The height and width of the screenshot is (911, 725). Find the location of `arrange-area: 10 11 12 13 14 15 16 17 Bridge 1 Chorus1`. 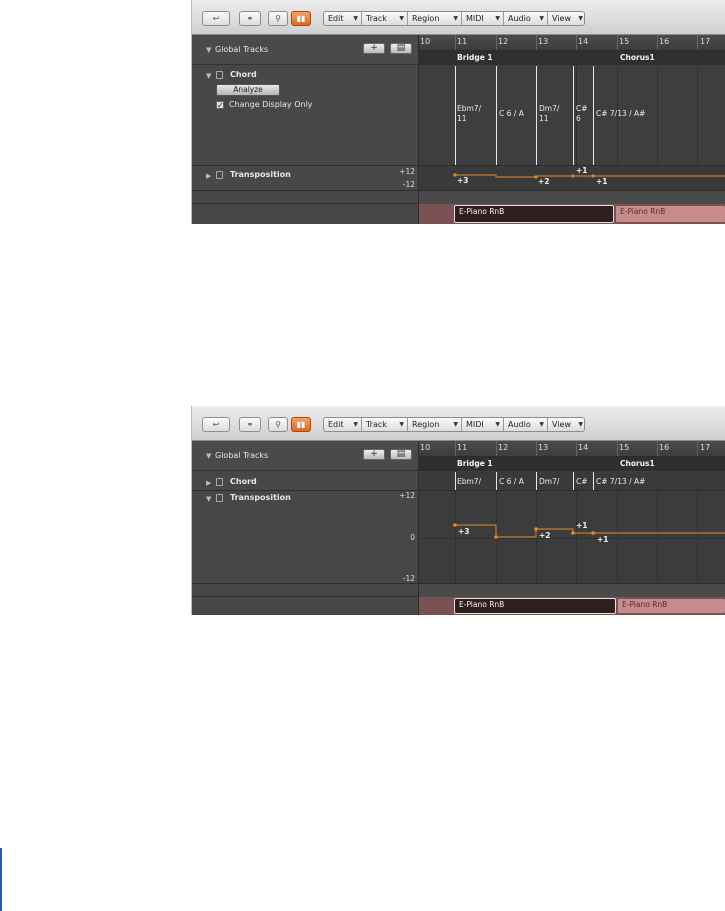

arrange-area: 10 11 12 13 14 15 16 17 Bridge 1 Chorus1 is located at coordinates (572, 129).